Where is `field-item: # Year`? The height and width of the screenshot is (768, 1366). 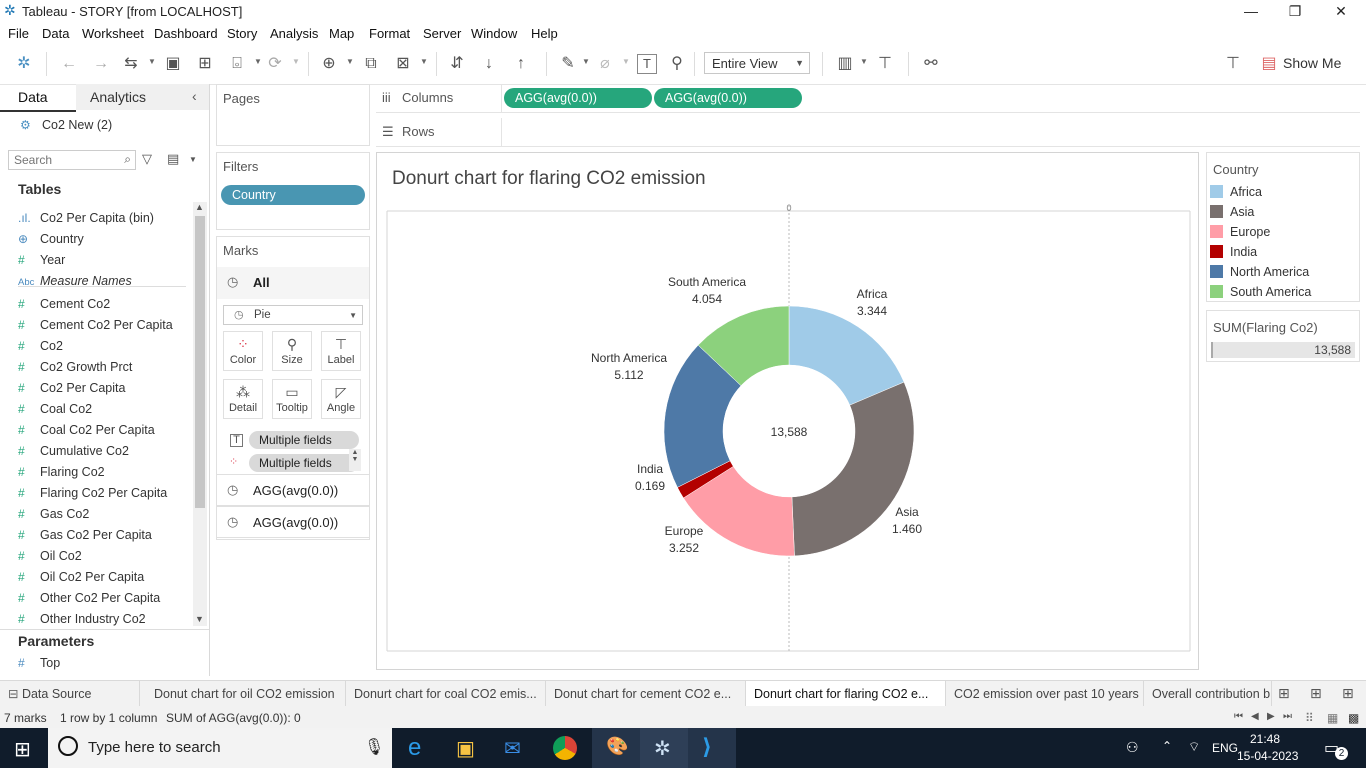 field-item: # Year is located at coordinates (41, 260).